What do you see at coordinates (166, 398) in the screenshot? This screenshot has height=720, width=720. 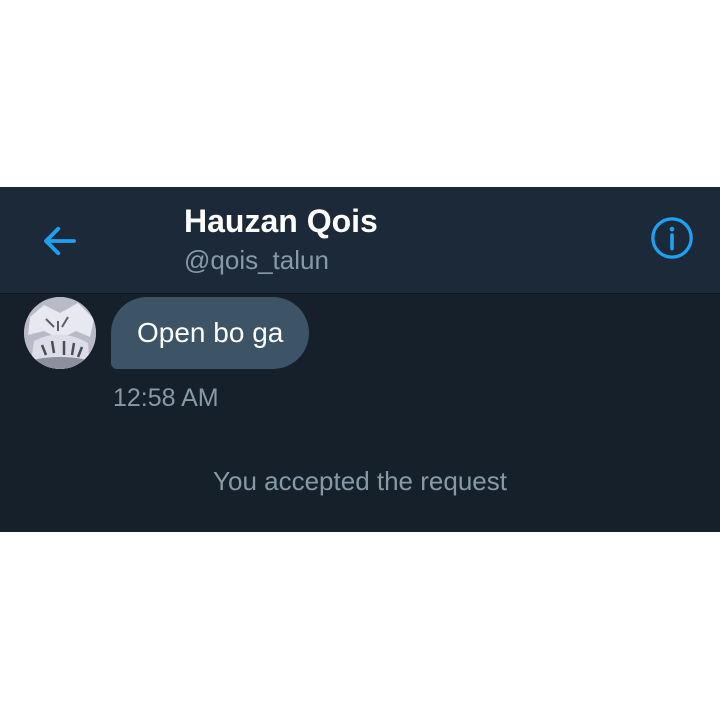 I see `message-timestamp: 12:58 AM` at bounding box center [166, 398].